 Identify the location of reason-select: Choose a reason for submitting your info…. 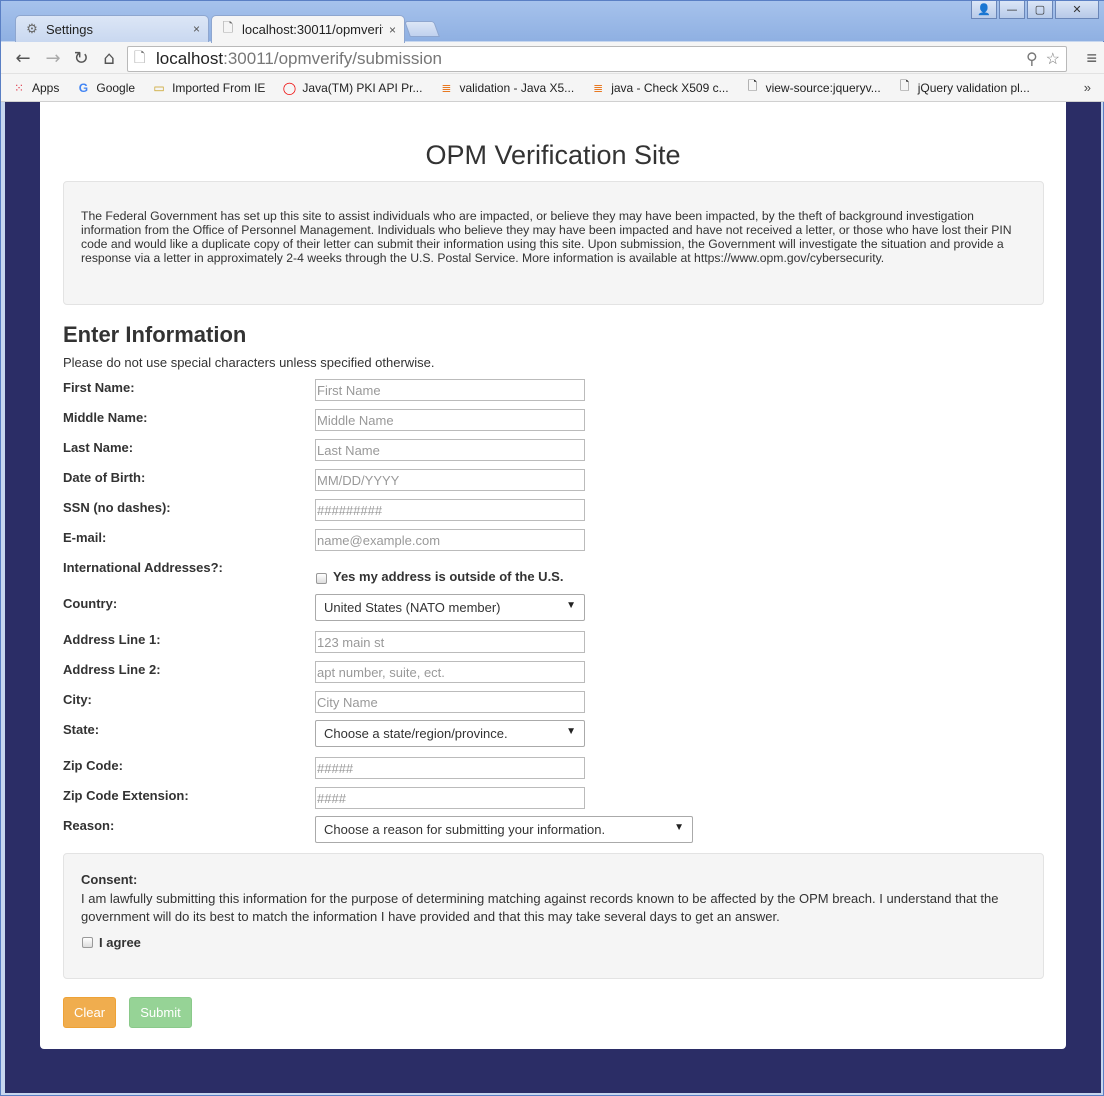
(504, 829).